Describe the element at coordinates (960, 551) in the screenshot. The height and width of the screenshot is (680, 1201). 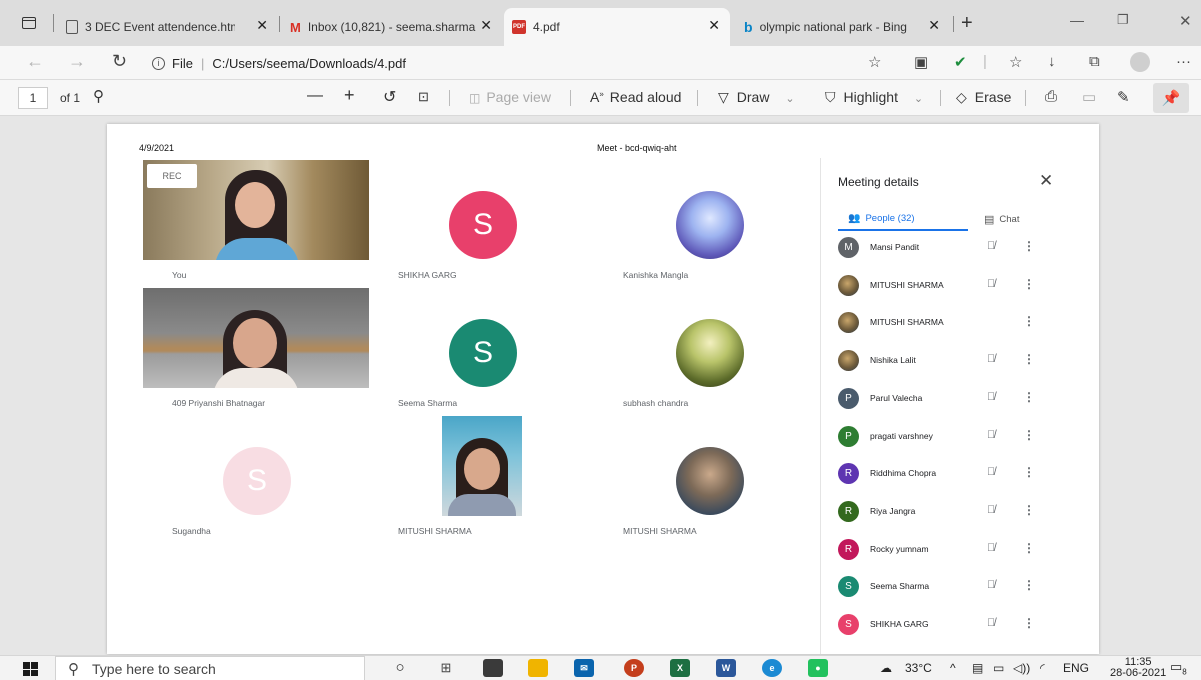
I see `participant-row: R Rocky yumnam 🎙̸ ⋮` at that location.